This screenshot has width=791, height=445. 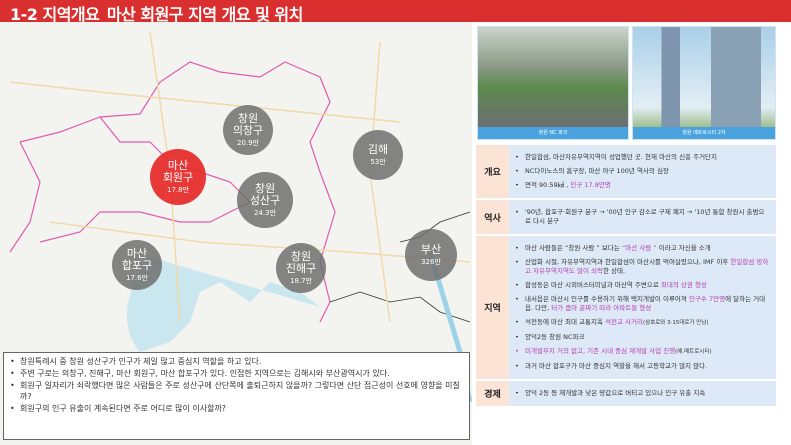 I want to click on note-item: 회원구의 인구 유출이 계속된다면 주로 어디로 많이 이사할까?, so click(x=236, y=408).